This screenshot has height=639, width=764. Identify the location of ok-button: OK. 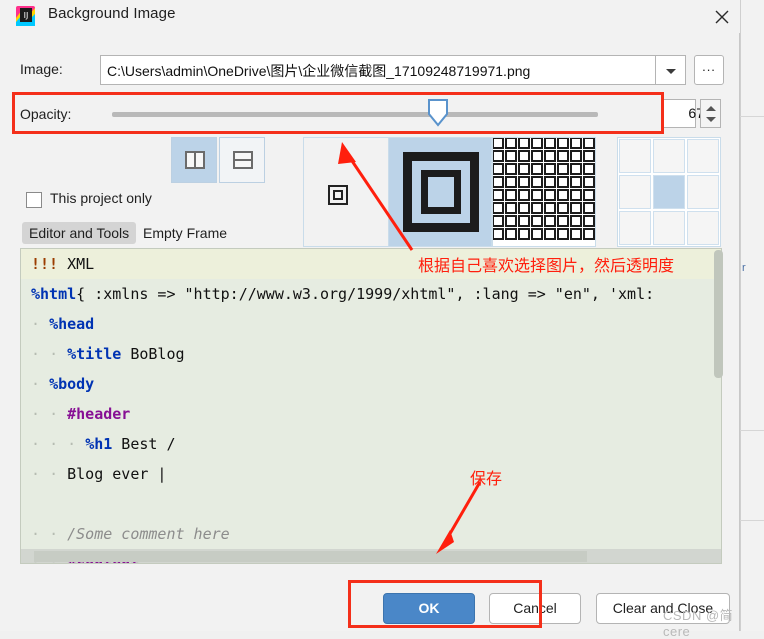
(429, 608).